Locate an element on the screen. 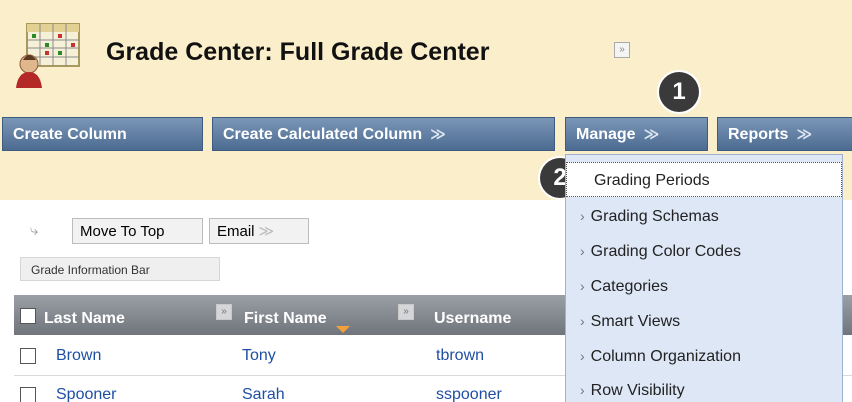 This screenshot has height=402, width=852. menu-item-grading-schemas: › Grading Schemas is located at coordinates (704, 216).